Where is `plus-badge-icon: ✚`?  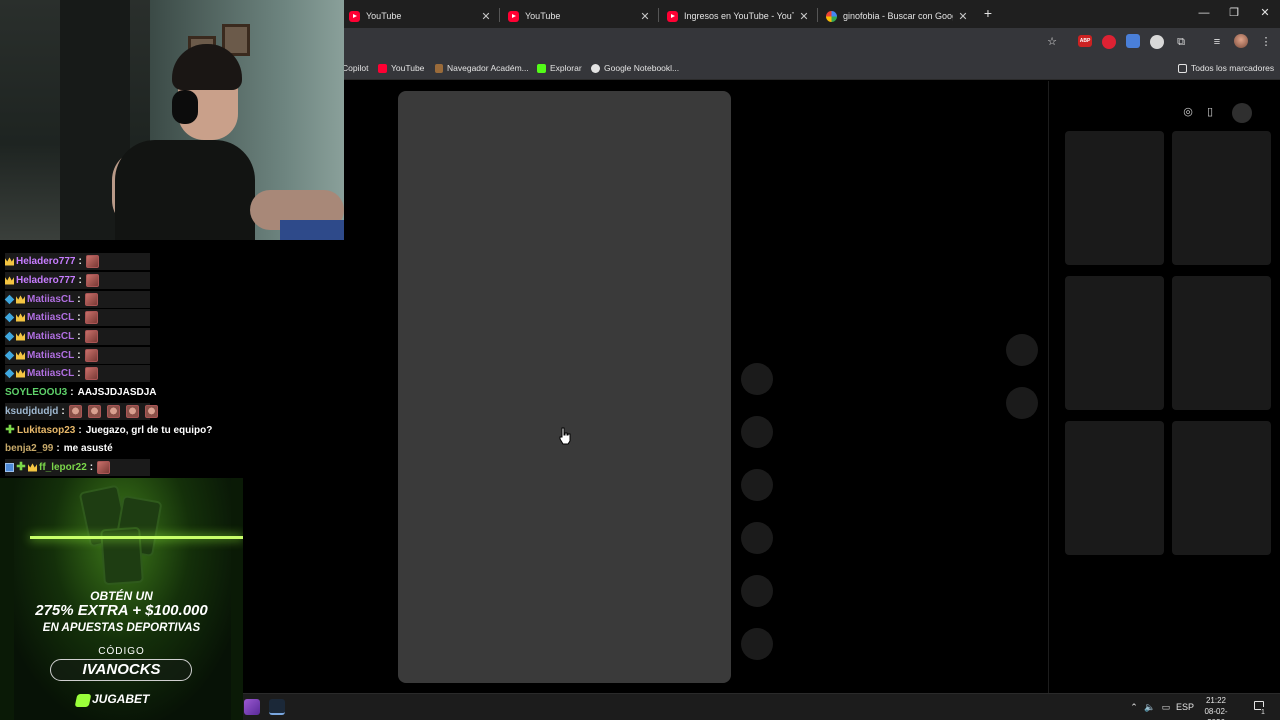
plus-badge-icon: ✚ is located at coordinates (21, 466).